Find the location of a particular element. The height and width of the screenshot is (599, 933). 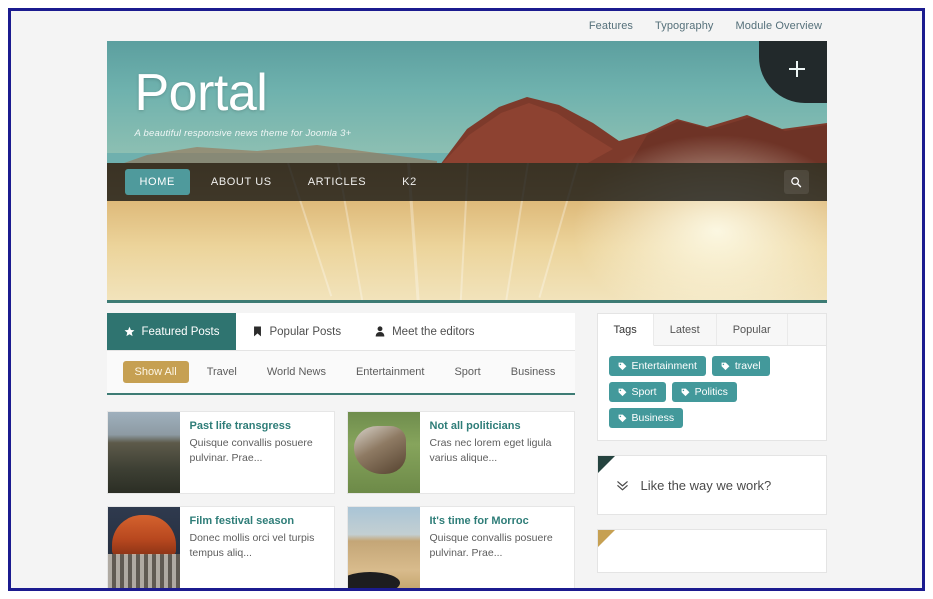

article-title: Film festival season is located at coordinates (257, 521).